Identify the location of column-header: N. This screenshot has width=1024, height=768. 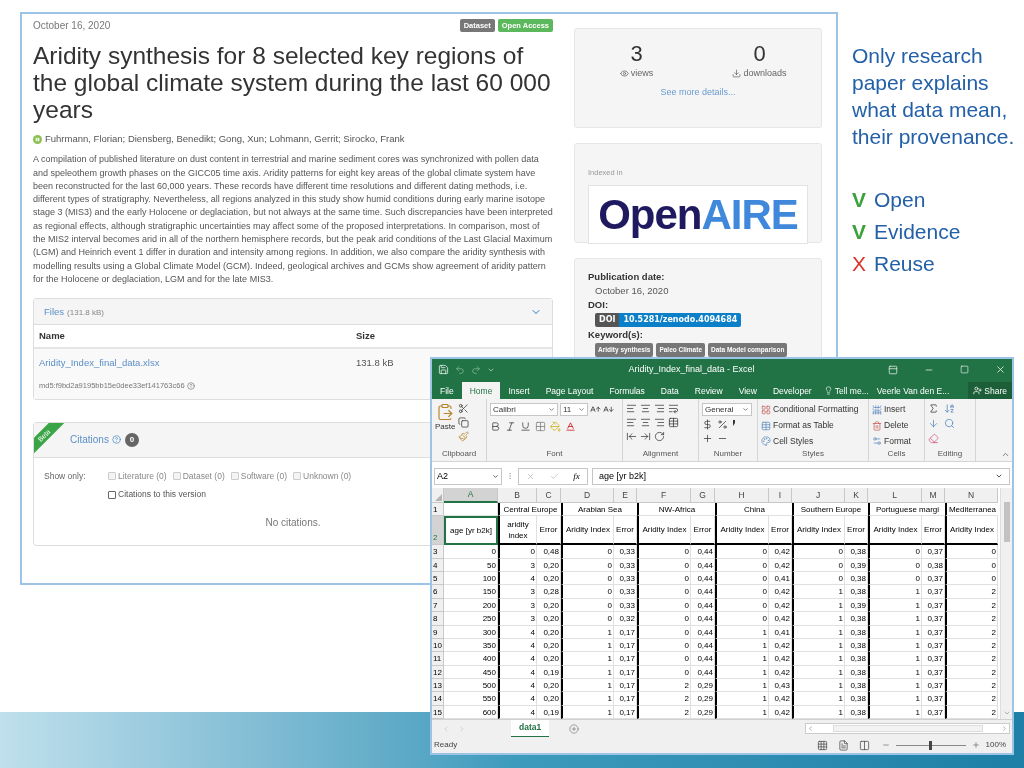
(971, 496).